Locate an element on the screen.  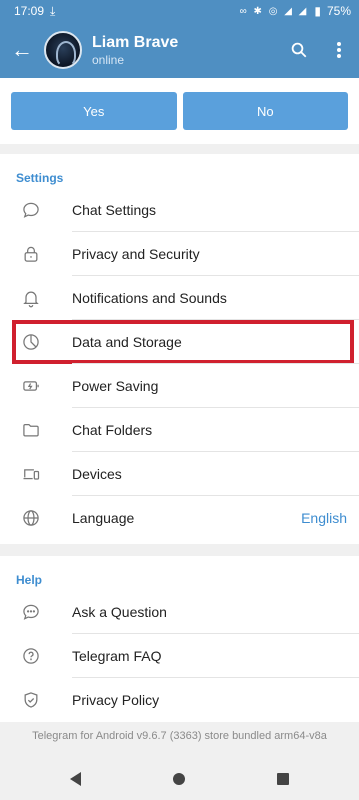
status-time: 17:09 is located at coordinates (29, 11).